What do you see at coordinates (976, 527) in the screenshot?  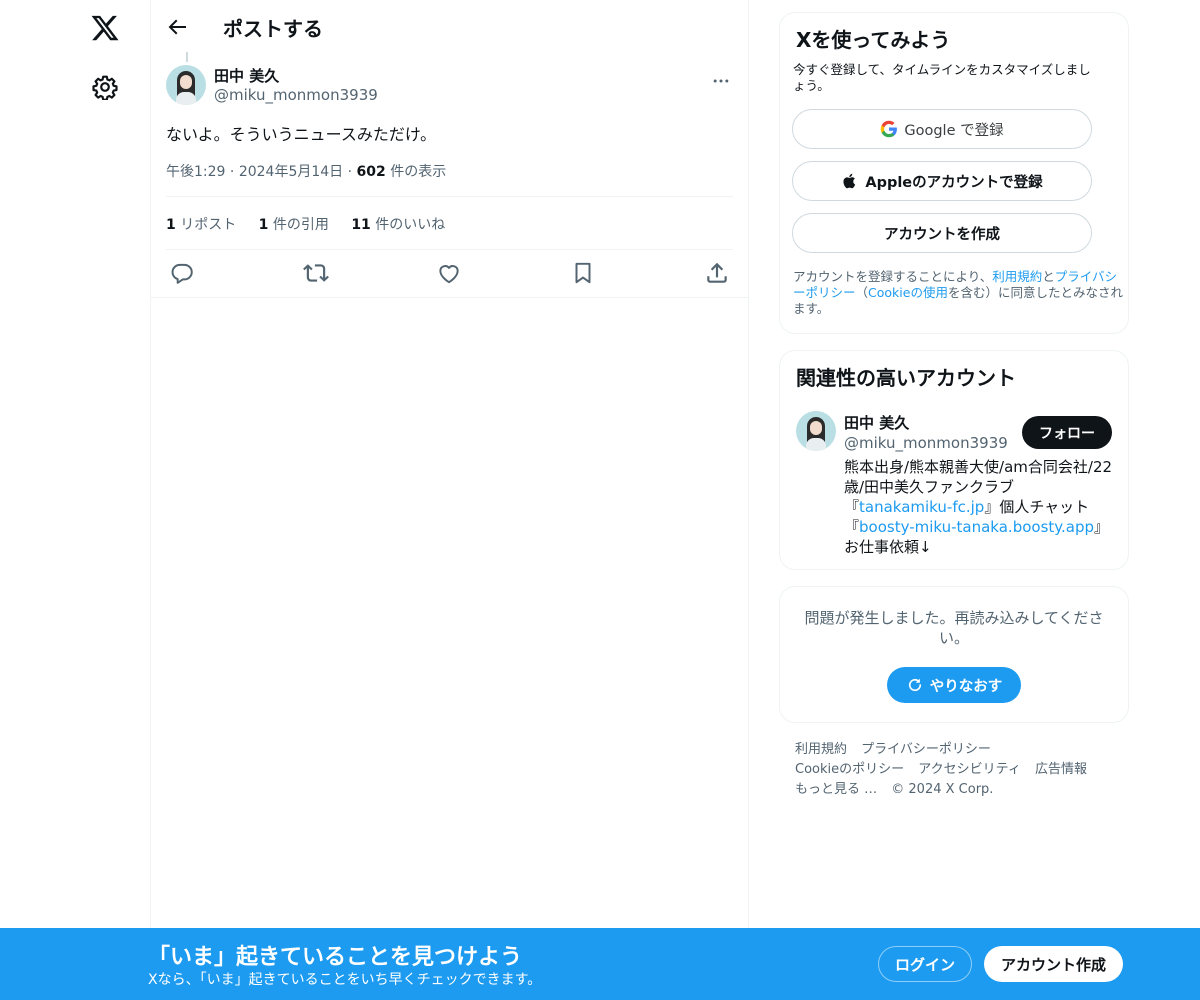 I see `bio-link: boosty-miku-tanaka.boosty.app` at bounding box center [976, 527].